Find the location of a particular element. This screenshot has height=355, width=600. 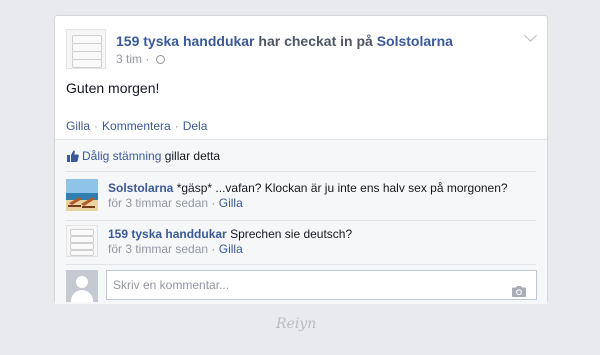

avatar is located at coordinates (82, 286).